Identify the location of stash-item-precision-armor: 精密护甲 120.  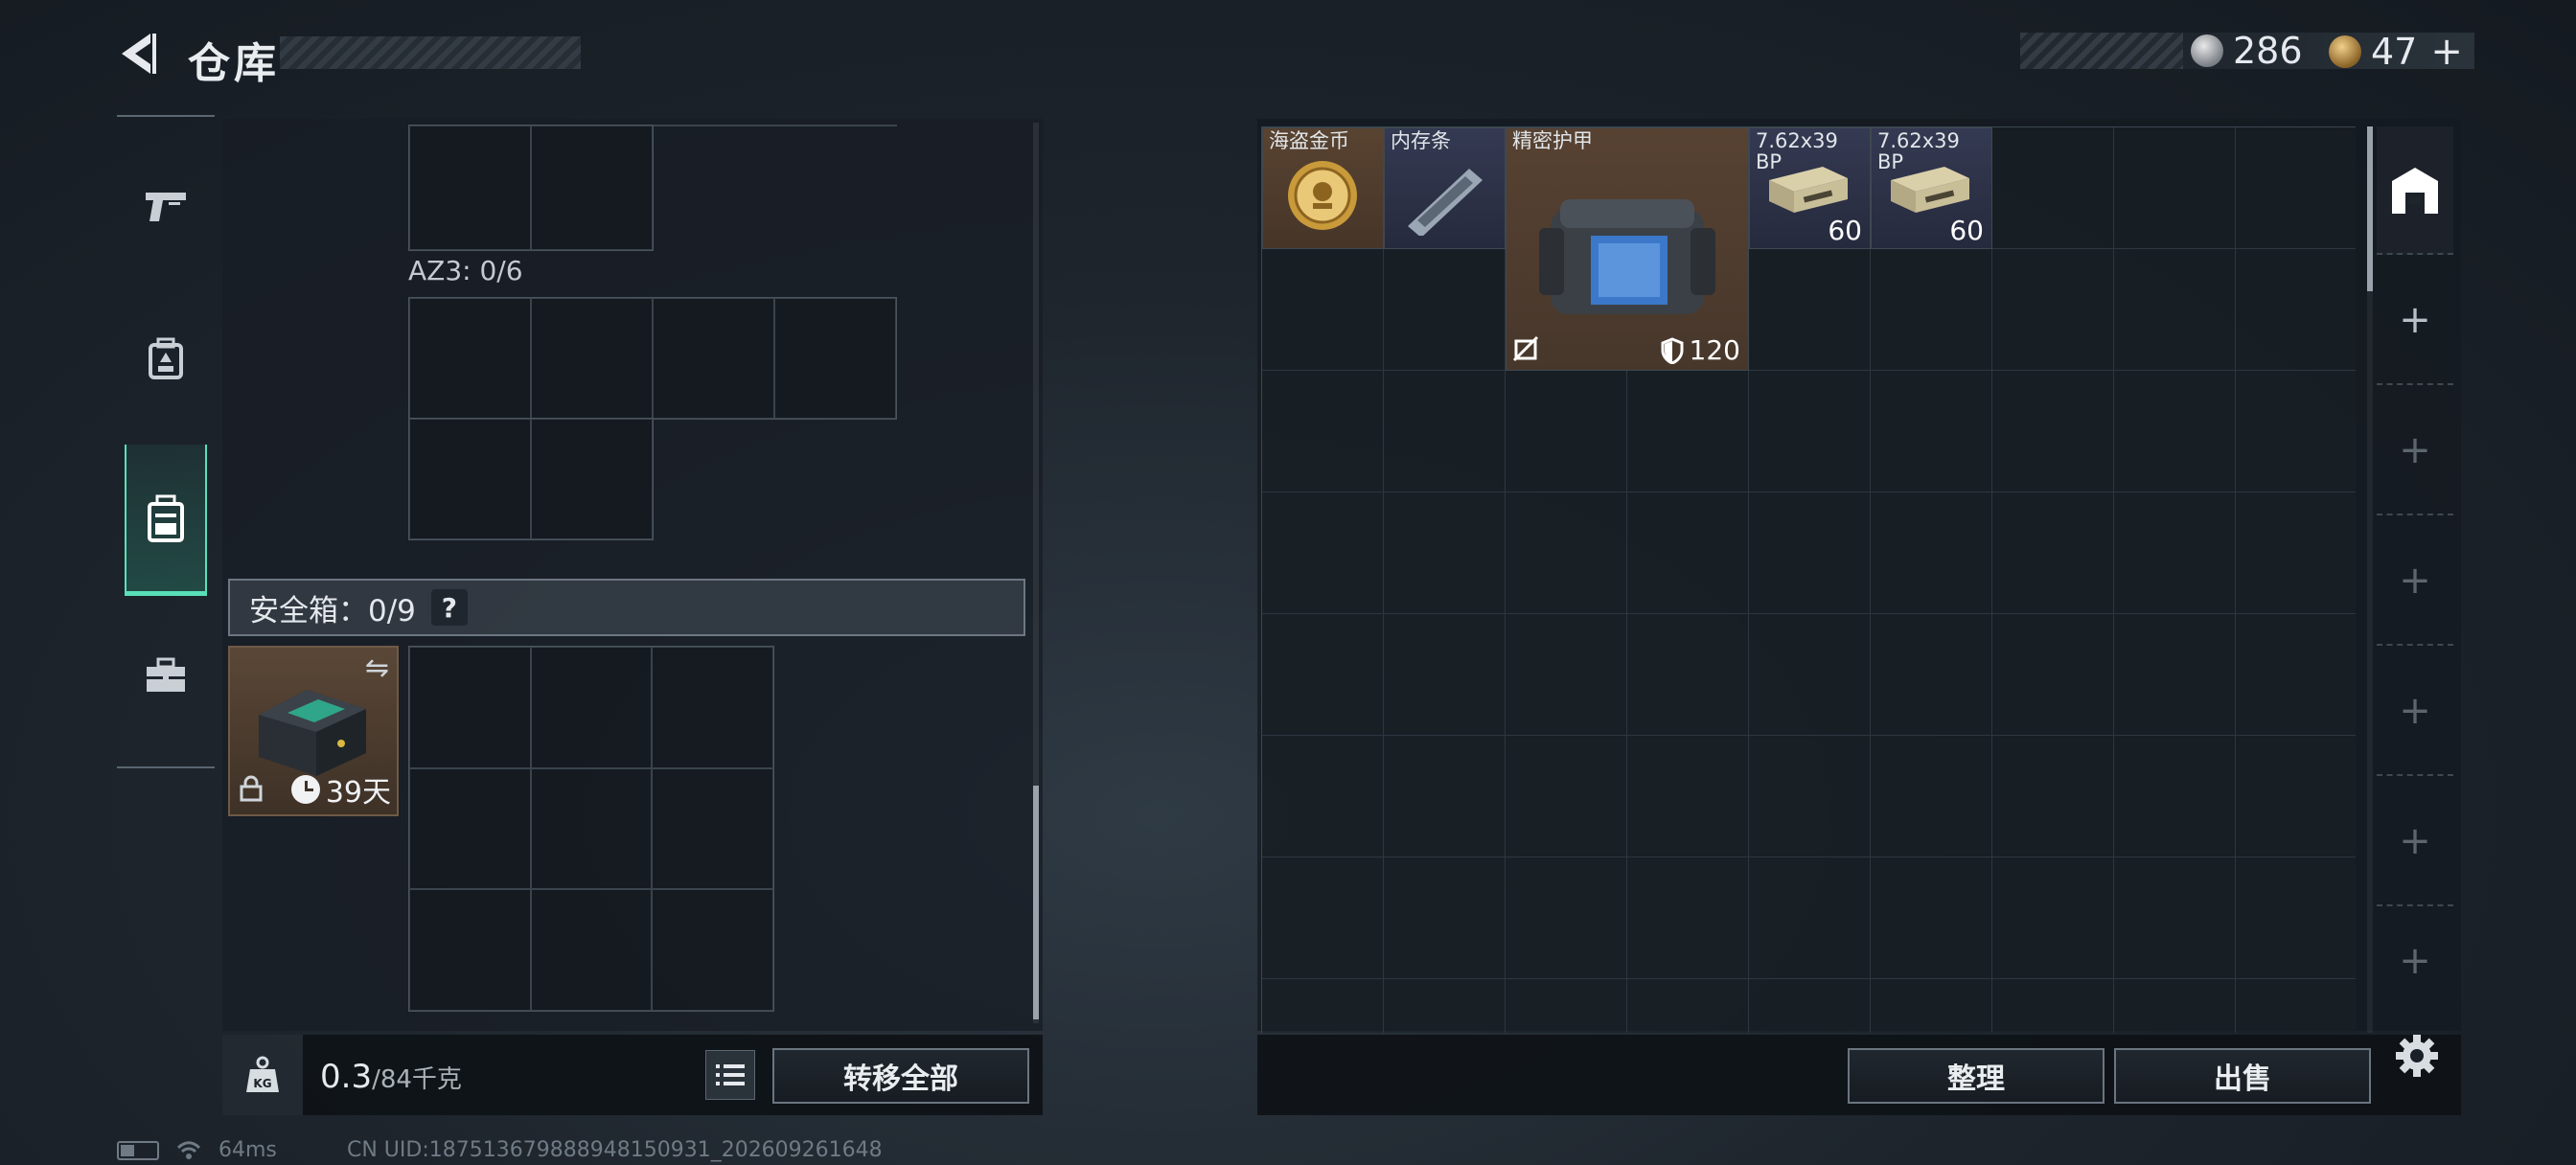
(1627, 249).